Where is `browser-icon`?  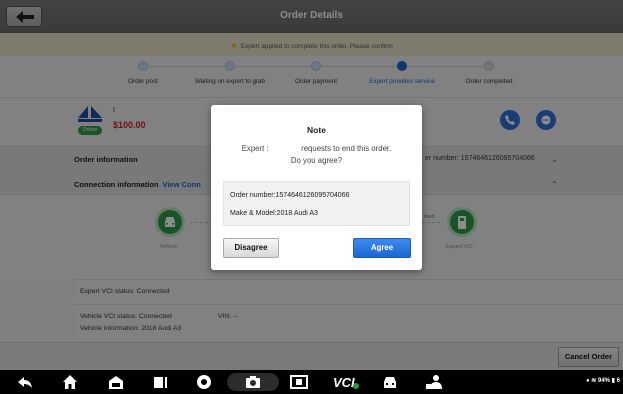
browser-icon is located at coordinates (204, 382).